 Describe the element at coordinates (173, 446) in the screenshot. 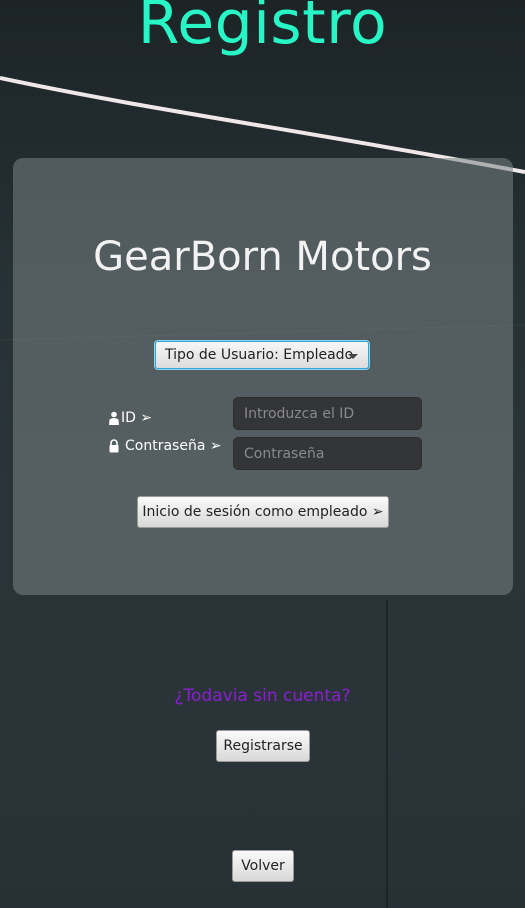

I see `password-label-text: Contraseña ➢` at that location.